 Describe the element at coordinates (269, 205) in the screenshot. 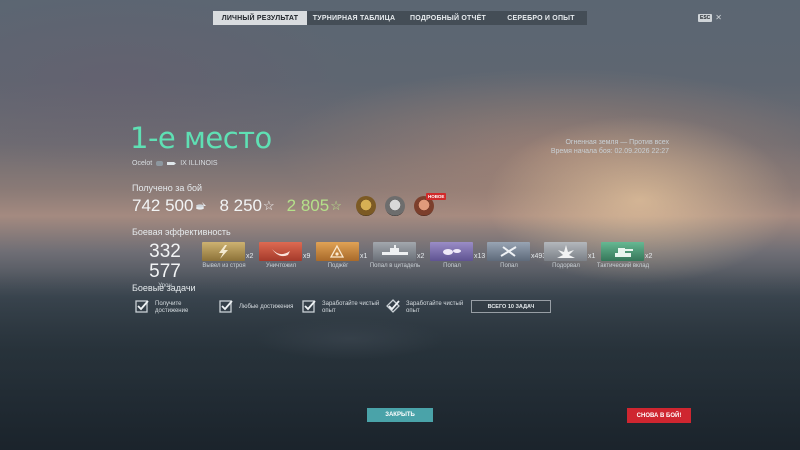

I see `xp-star-icon: ☆` at that location.